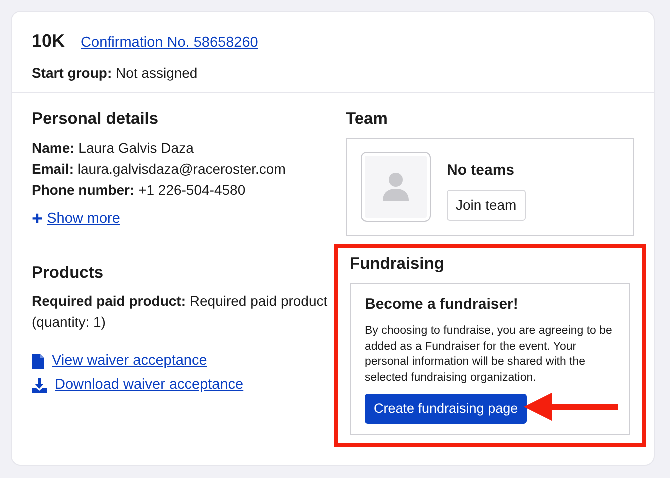 The height and width of the screenshot is (478, 670). Describe the element at coordinates (159, 169) in the screenshot. I see `detail-text: Email: laura.galvisdaza@raceroster.com` at that location.